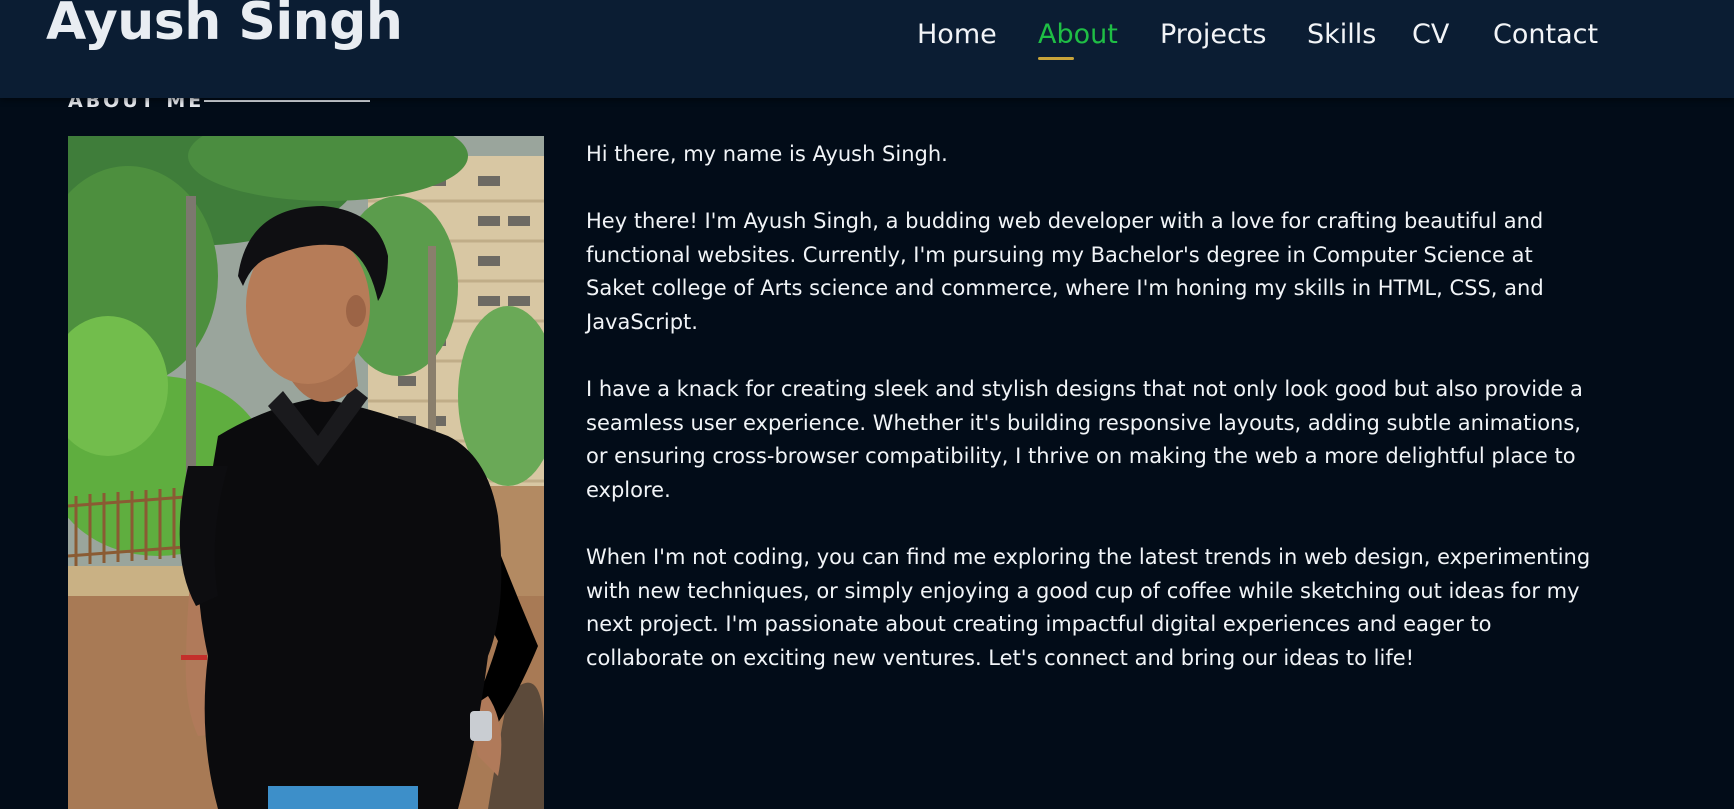 The height and width of the screenshot is (809, 1734). What do you see at coordinates (1056, 58) in the screenshot?
I see `active-nav-underline` at bounding box center [1056, 58].